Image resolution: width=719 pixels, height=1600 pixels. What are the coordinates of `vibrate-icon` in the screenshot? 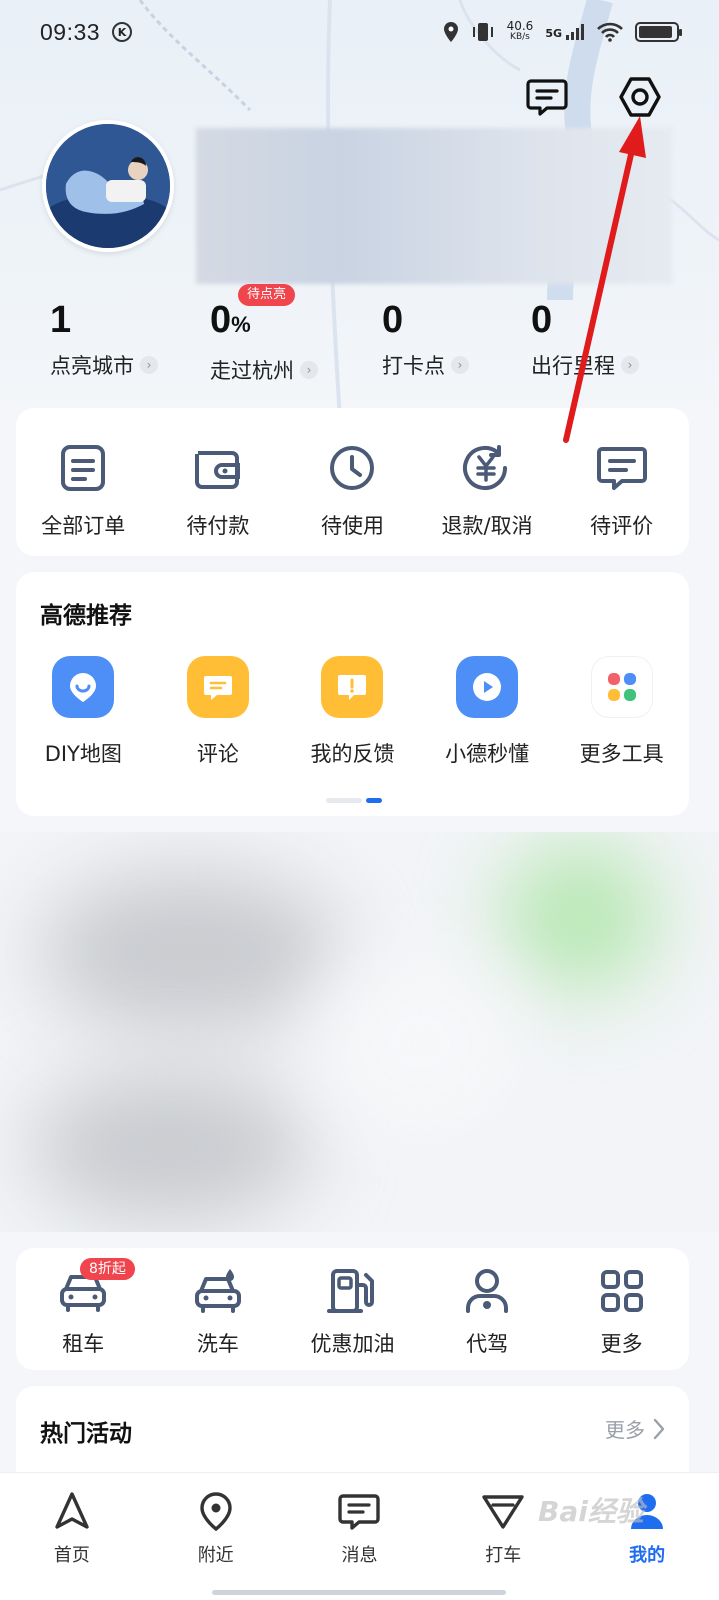 It's located at (482, 32).